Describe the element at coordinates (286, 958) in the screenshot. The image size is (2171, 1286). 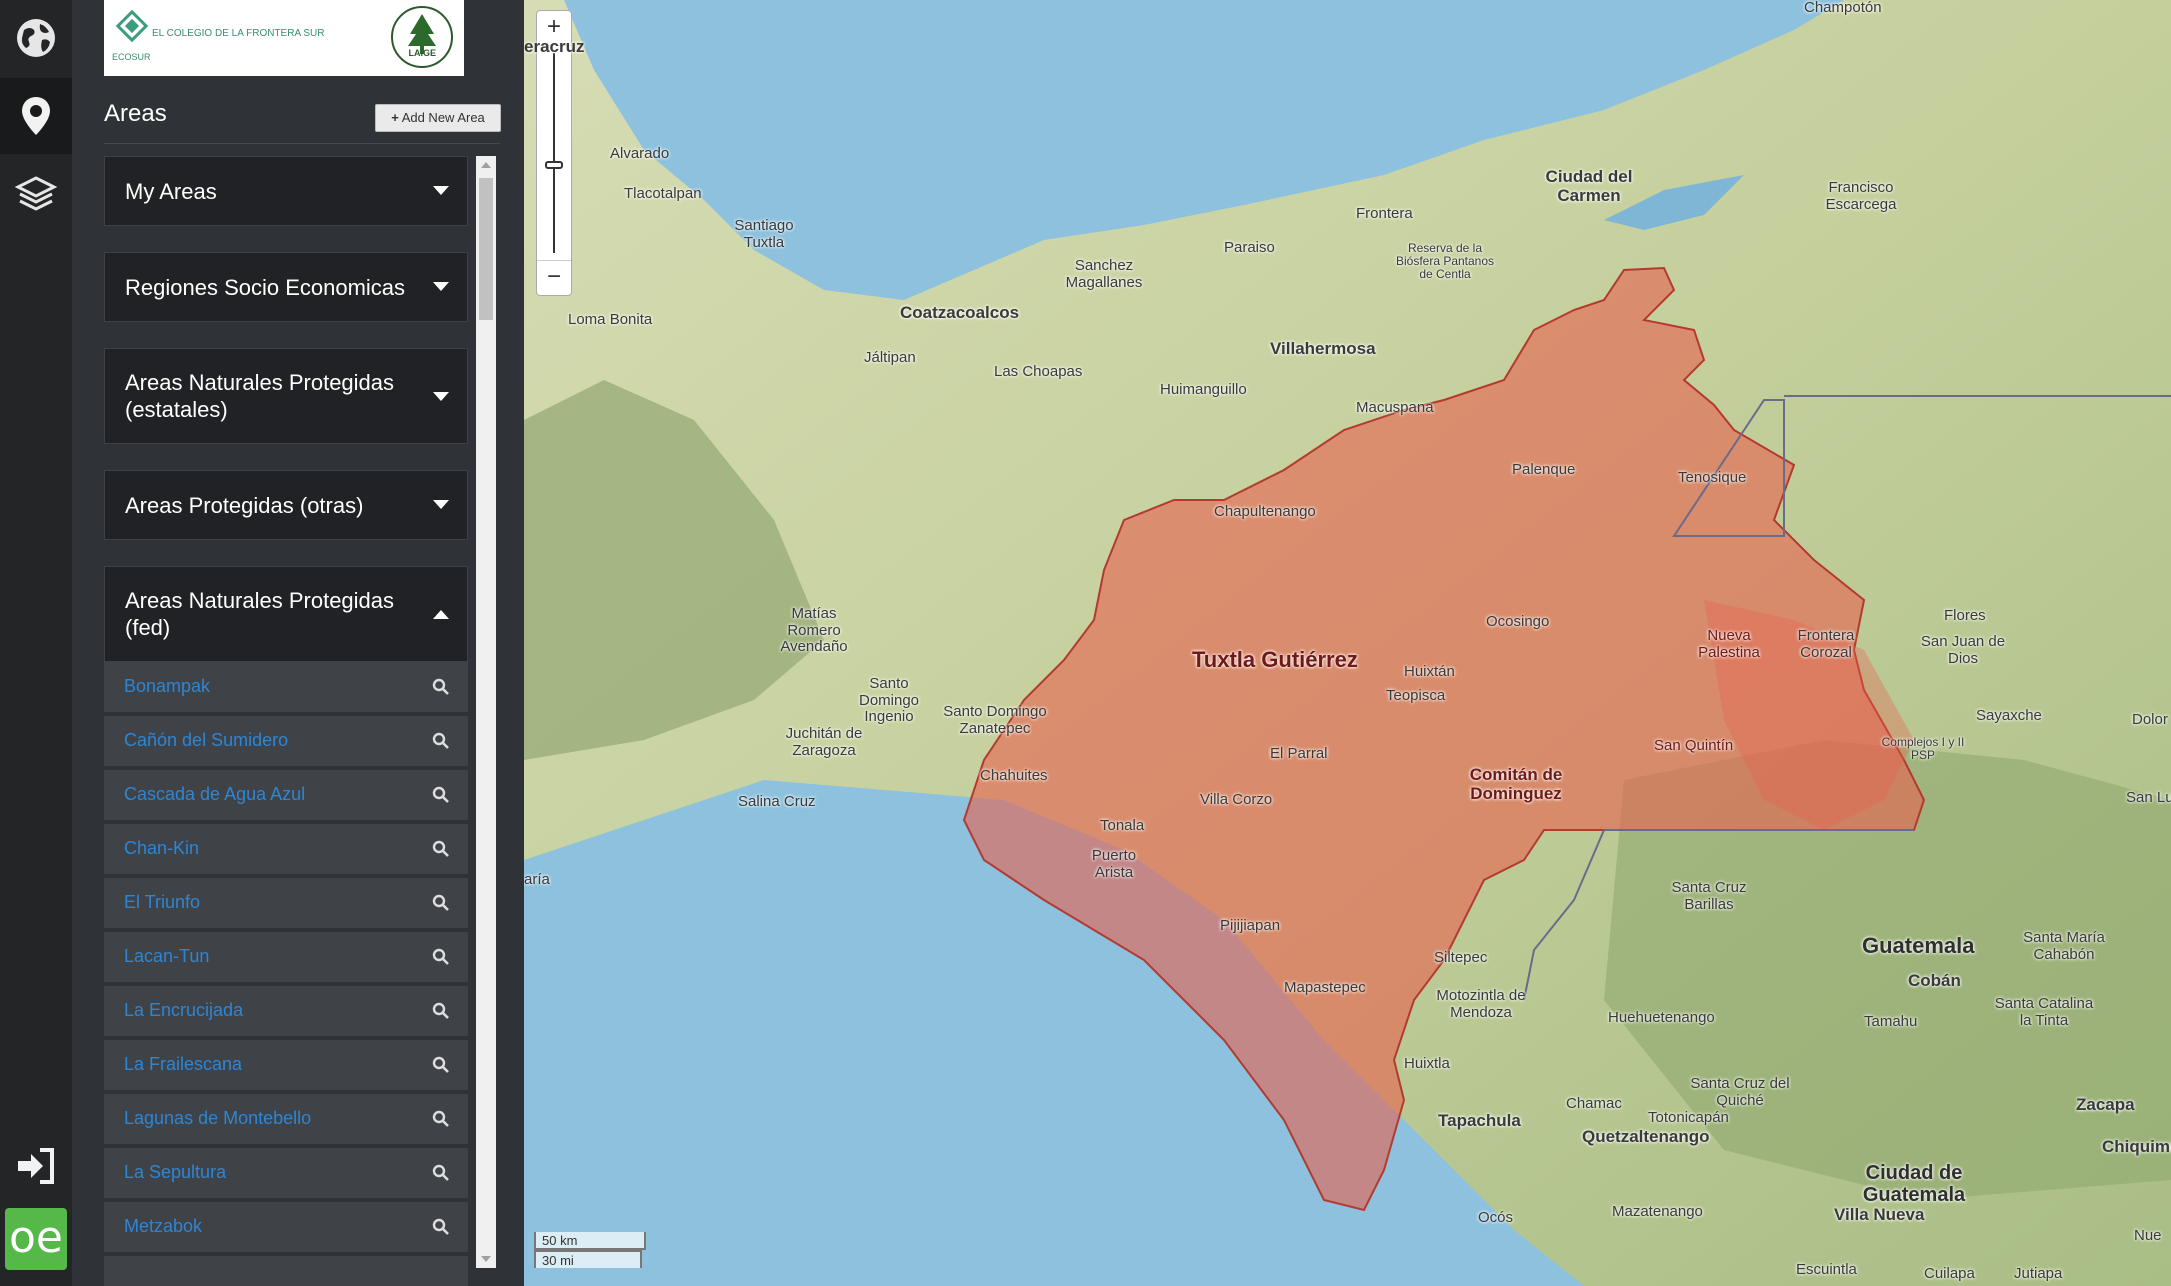
I see `area-item-lacan-tun: Lacan-Tun` at that location.